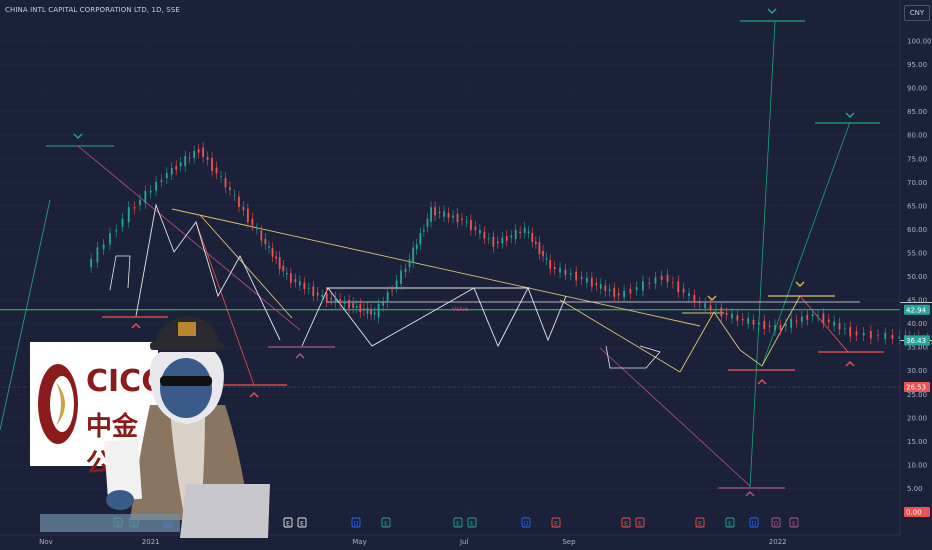 The width and height of the screenshot is (932, 550). I want to click on yellow-projection, so click(740, 334).